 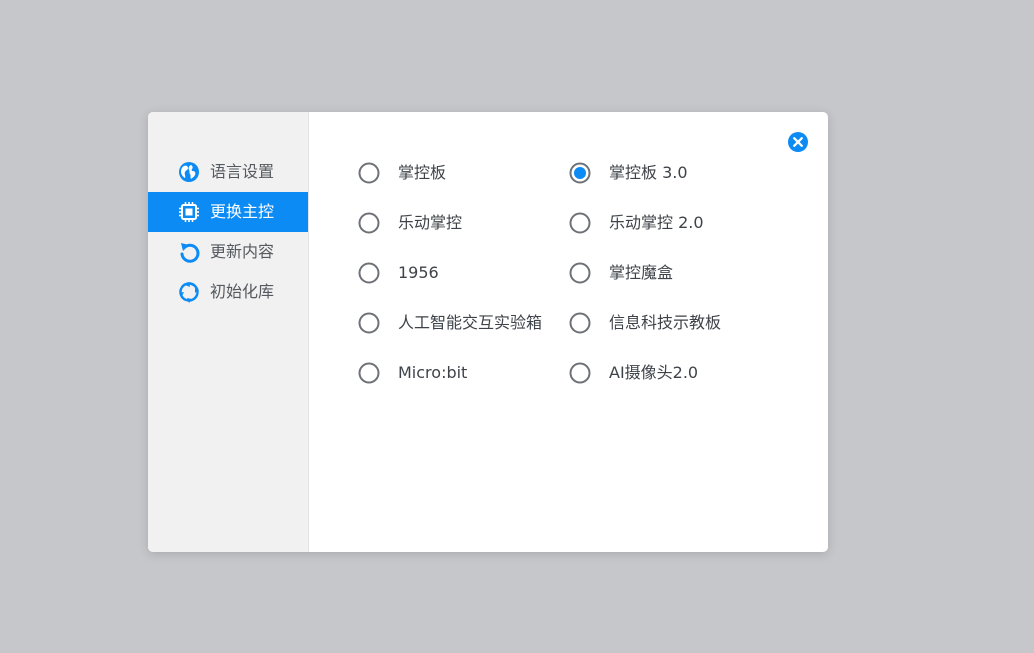 What do you see at coordinates (641, 272) in the screenshot?
I see `option-label: 掌控魔盒` at bounding box center [641, 272].